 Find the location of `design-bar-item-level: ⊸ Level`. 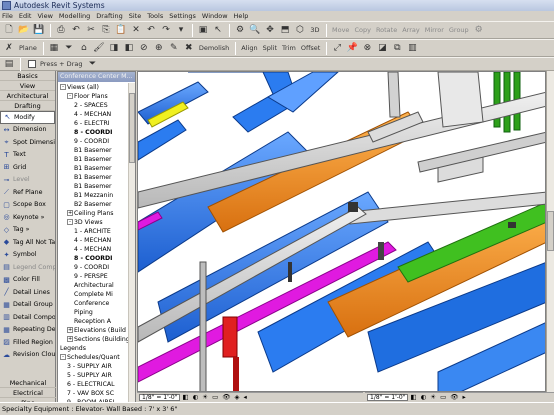

design-bar-item-level: ⊸ Level is located at coordinates (27, 180).